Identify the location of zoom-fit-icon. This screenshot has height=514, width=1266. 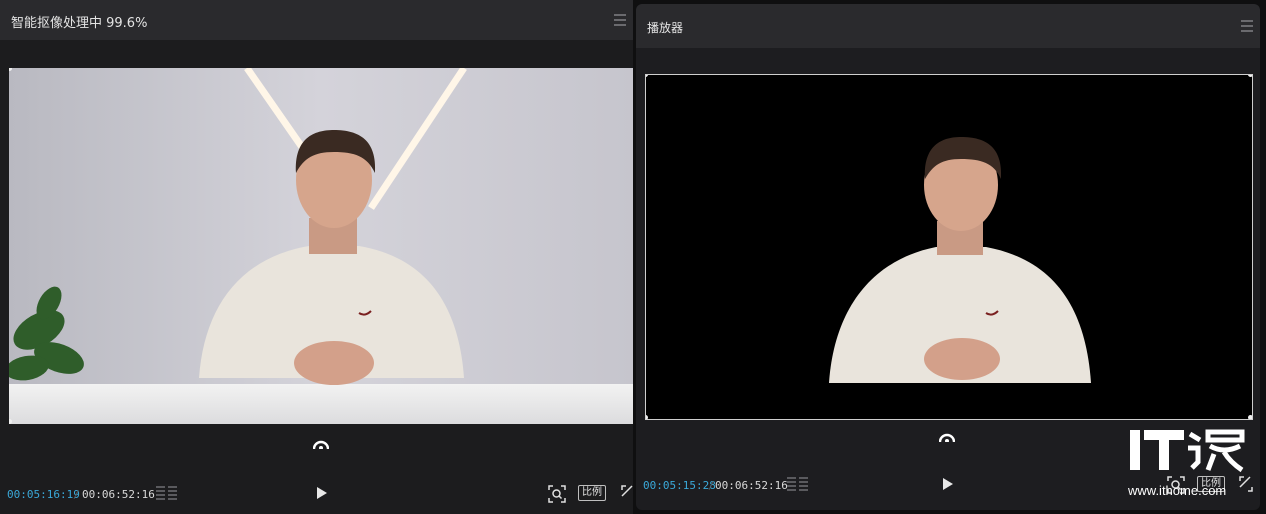
(557, 494).